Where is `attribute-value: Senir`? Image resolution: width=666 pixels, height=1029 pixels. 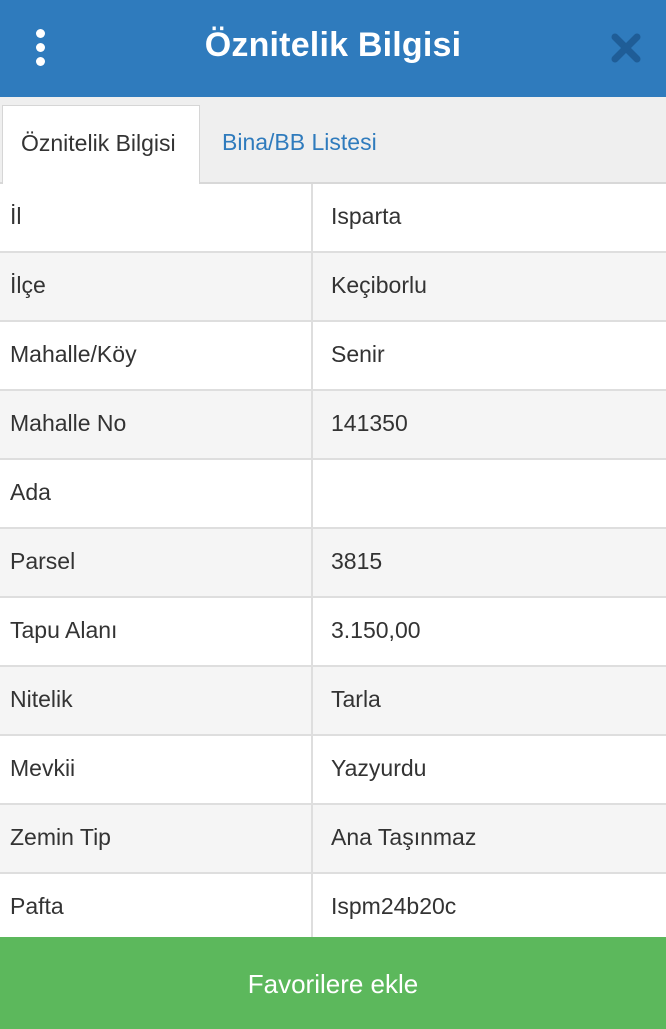
attribute-value: Senir is located at coordinates (358, 354).